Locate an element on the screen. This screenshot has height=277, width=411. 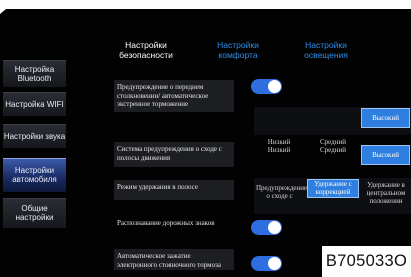
lane-keep-option-center: Удержание в центральном положении is located at coordinates (386, 193).